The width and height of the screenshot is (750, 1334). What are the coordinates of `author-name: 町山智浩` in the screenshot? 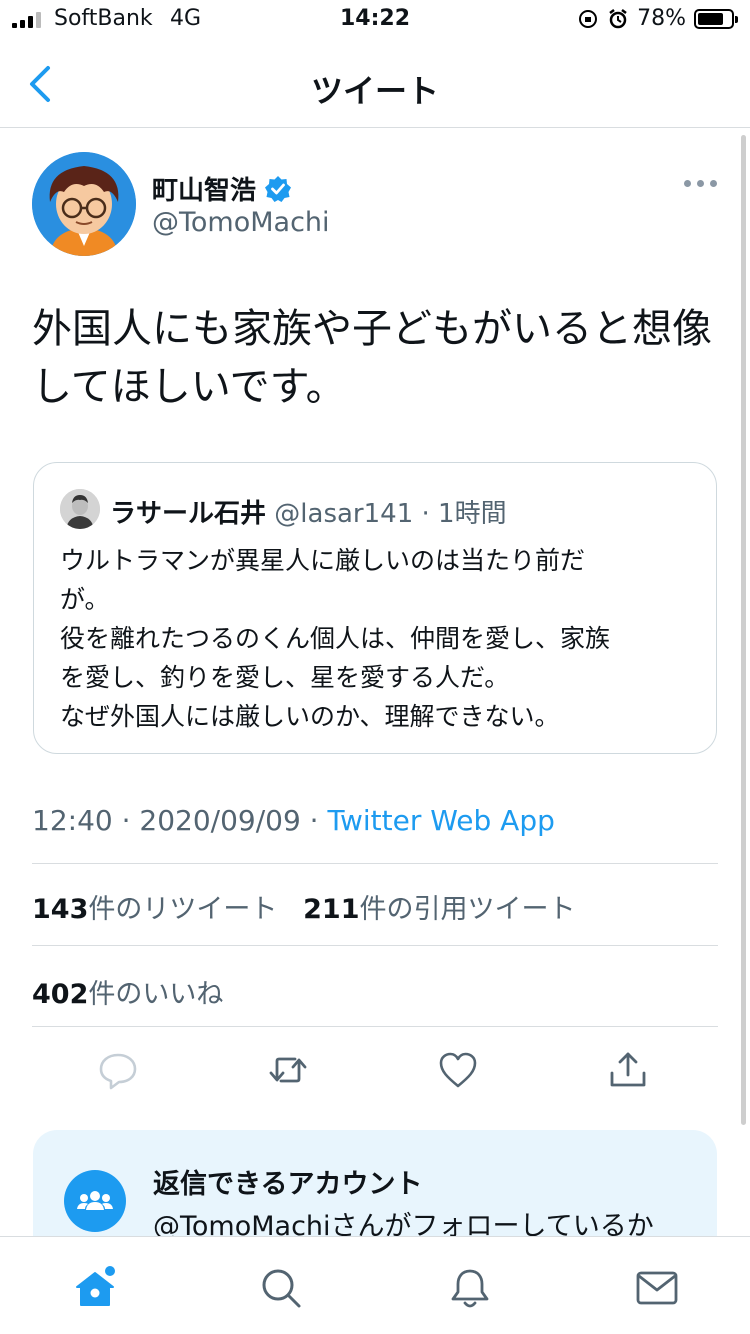 It's located at (204, 188).